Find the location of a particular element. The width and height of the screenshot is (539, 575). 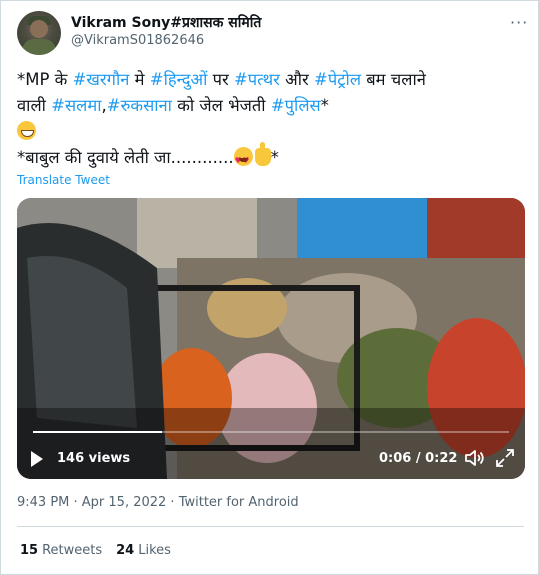

video-time: 0:06 / 0:22 is located at coordinates (418, 458).